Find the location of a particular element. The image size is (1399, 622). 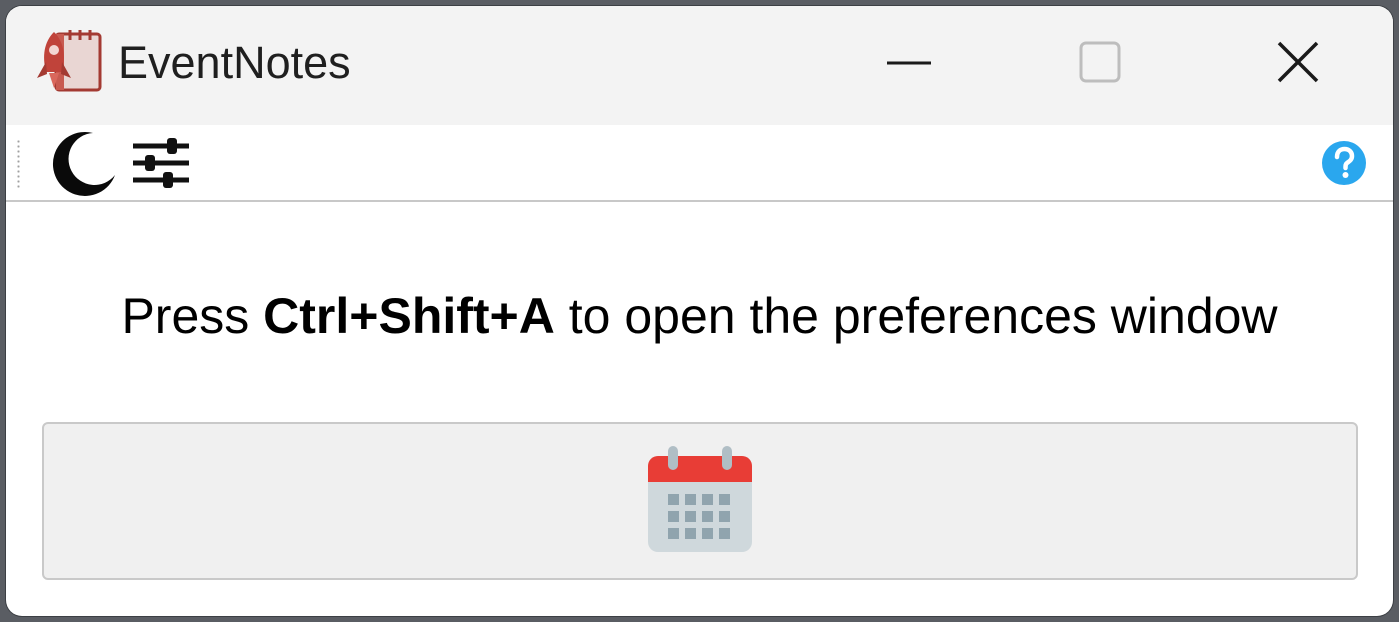

maximize-button is located at coordinates (1100, 64).